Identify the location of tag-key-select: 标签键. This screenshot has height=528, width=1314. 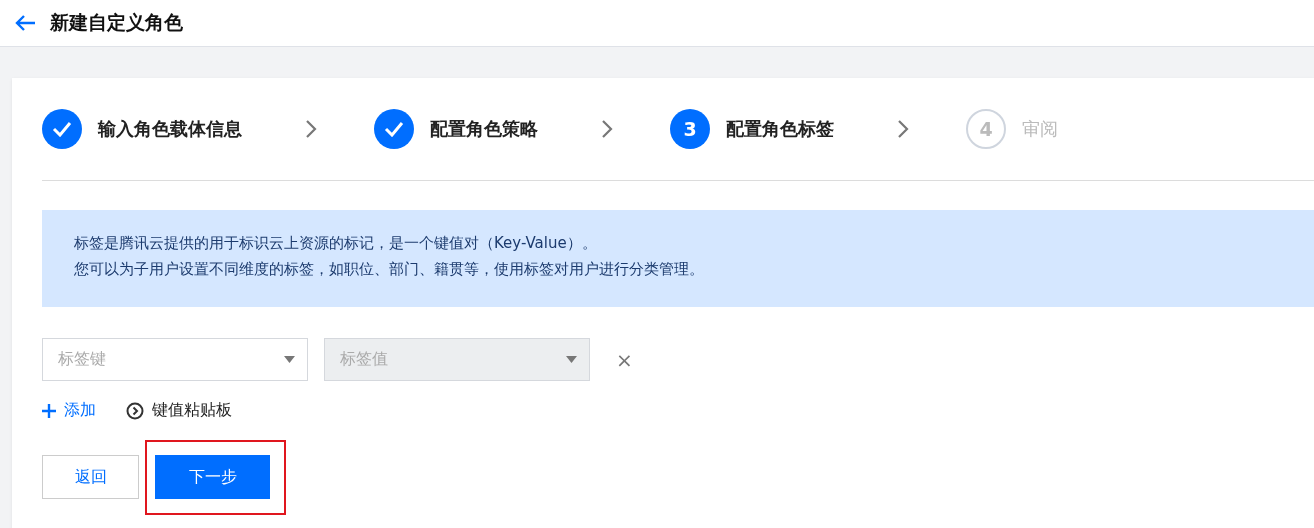
(175, 359).